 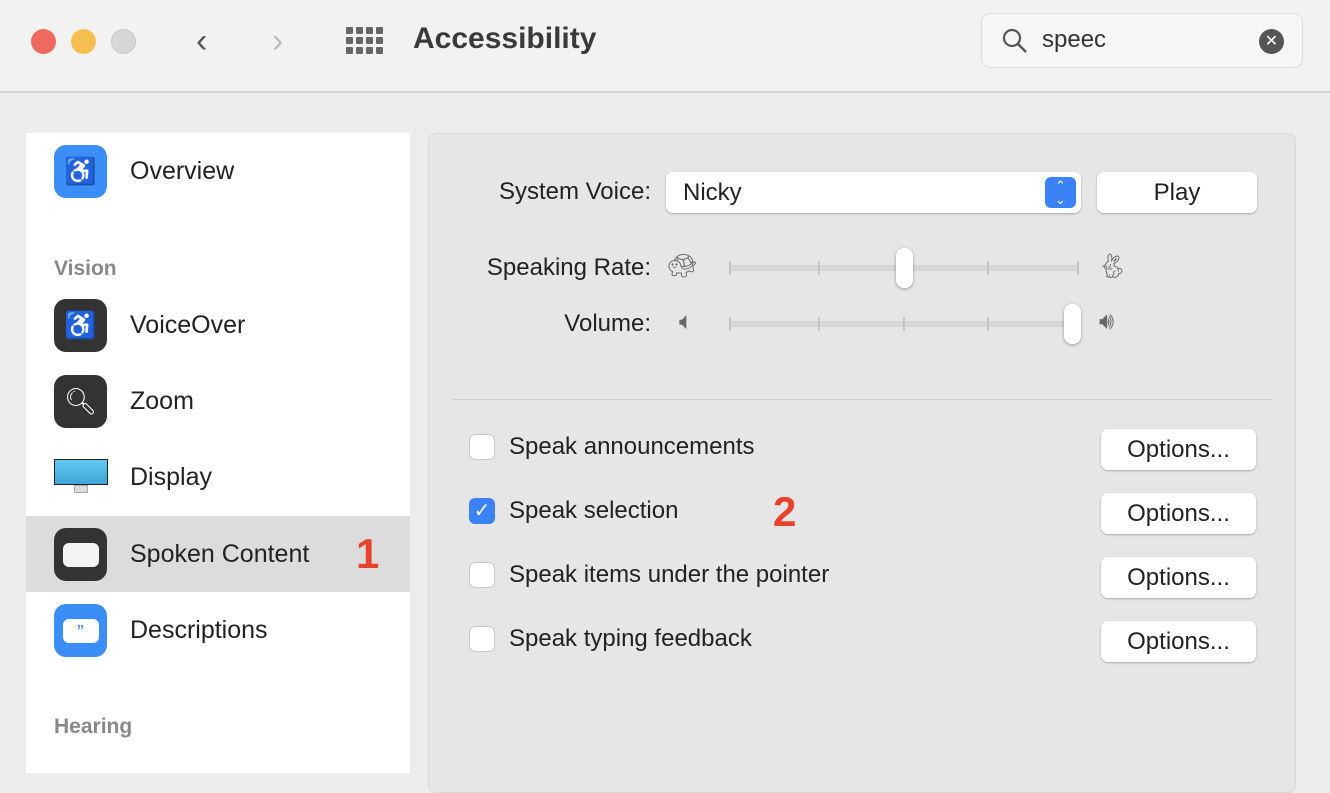 I want to click on sidebar-item-overview: ♿ Overview, so click(x=218, y=171).